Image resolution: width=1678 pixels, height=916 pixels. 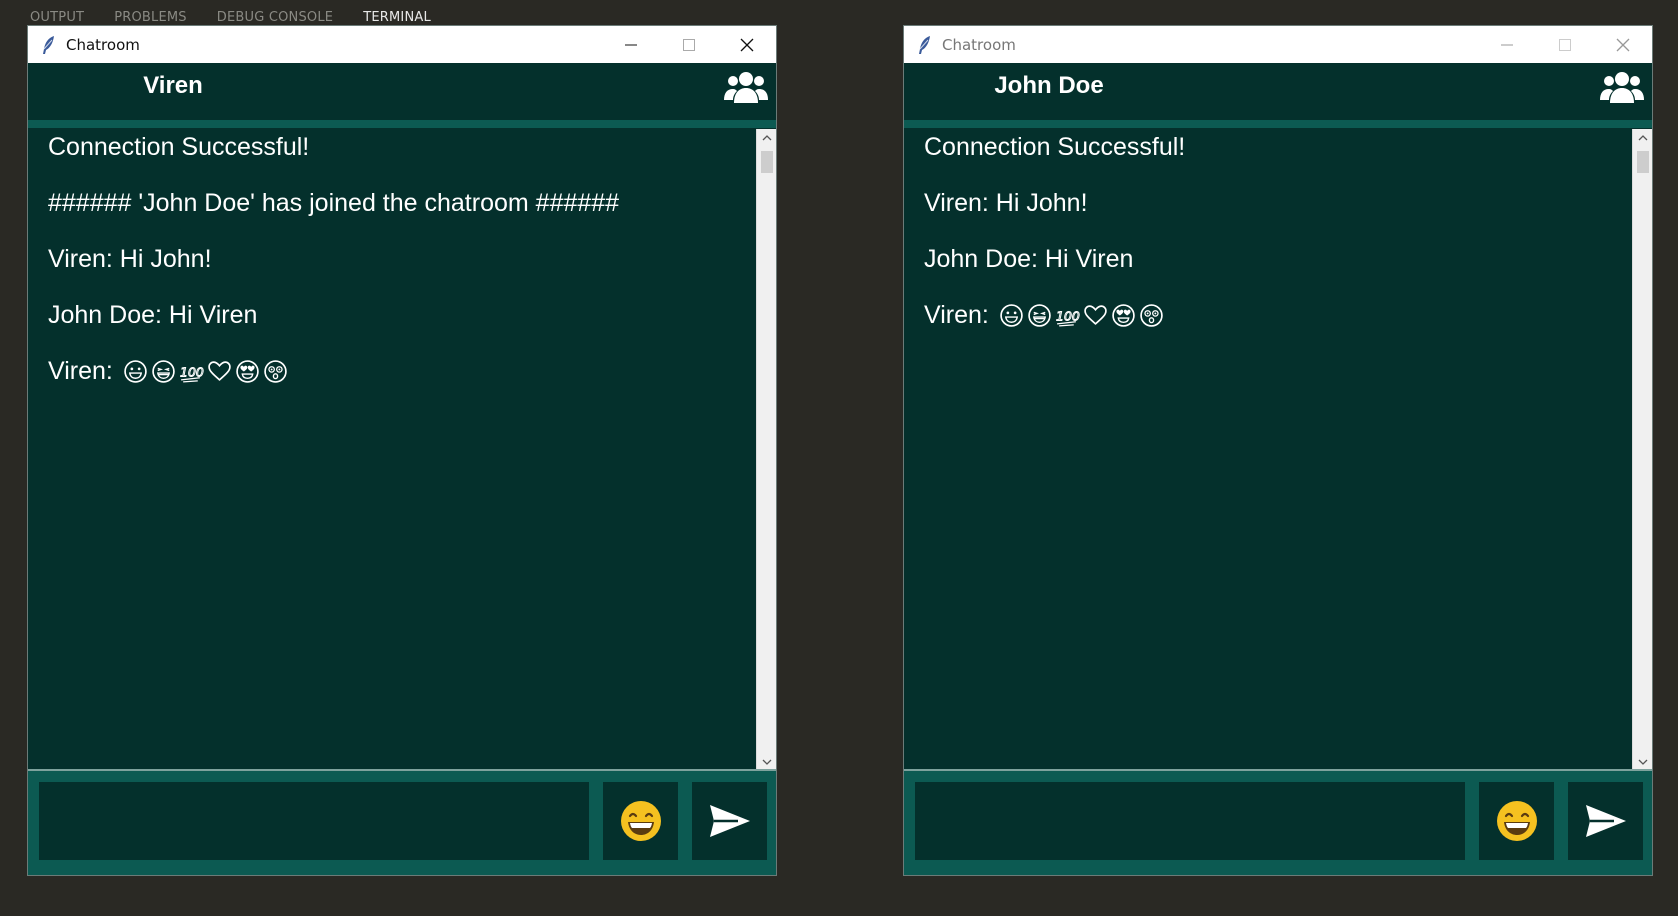 I want to click on chat-header: Viren, so click(x=402, y=95).